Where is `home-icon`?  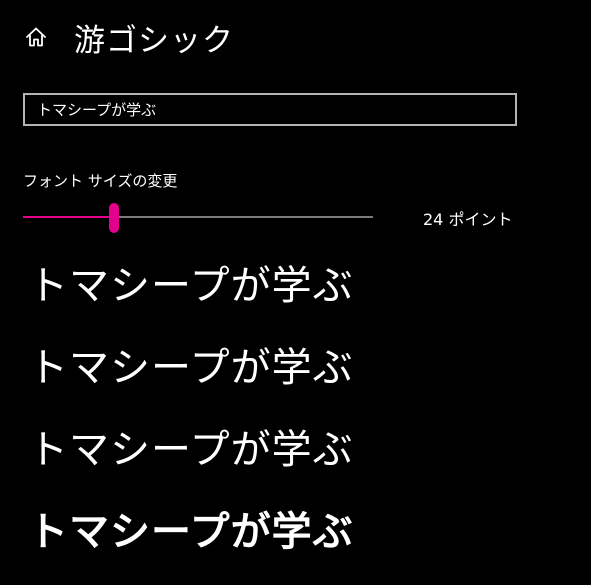 home-icon is located at coordinates (36, 37).